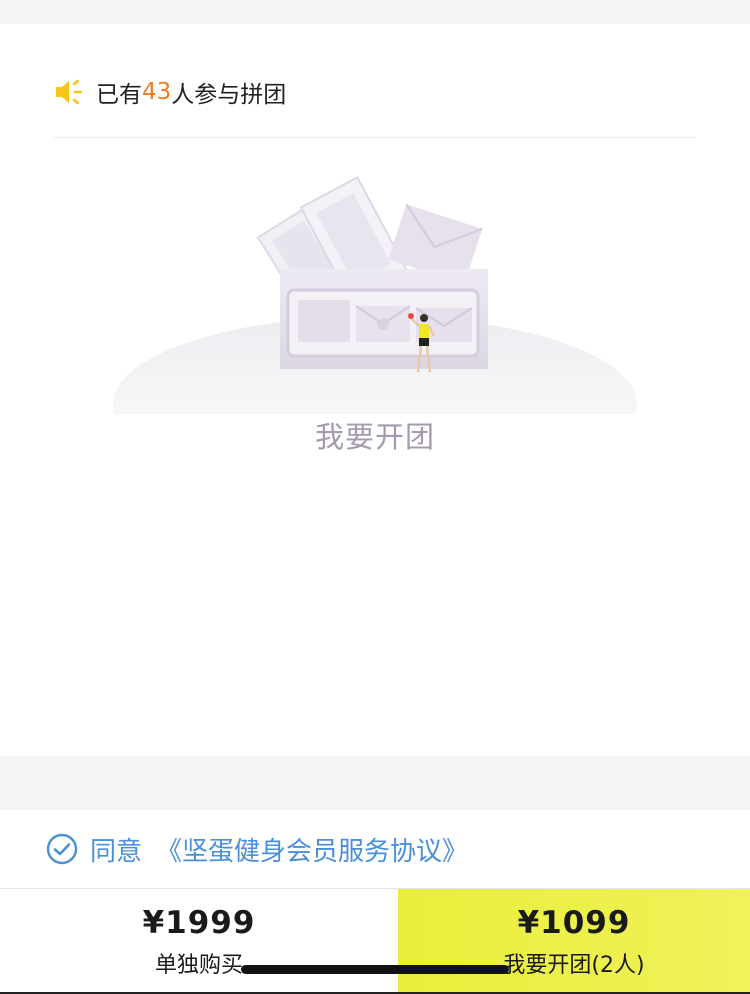 This screenshot has width=750, height=994. What do you see at coordinates (198, 965) in the screenshot?
I see `single-purchase-label: 单独购买` at bounding box center [198, 965].